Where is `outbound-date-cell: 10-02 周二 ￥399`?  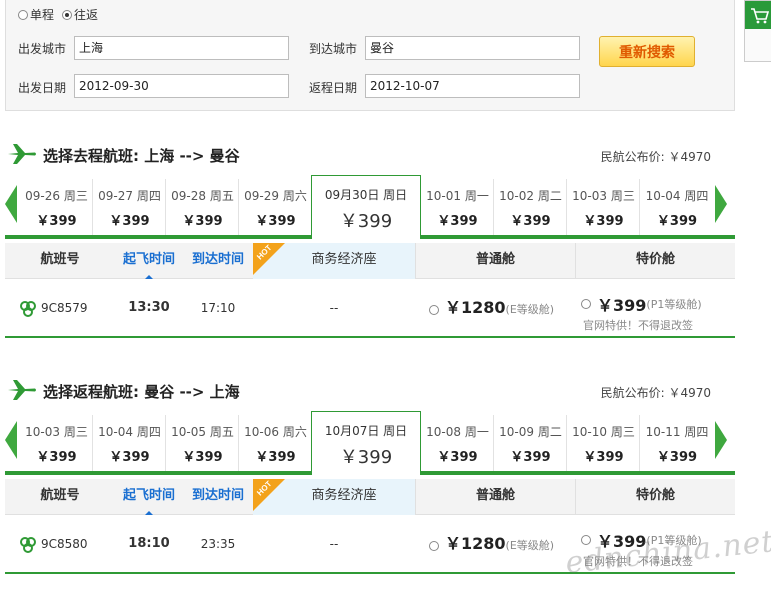 outbound-date-cell: 10-02 周二 ￥399 is located at coordinates (531, 207).